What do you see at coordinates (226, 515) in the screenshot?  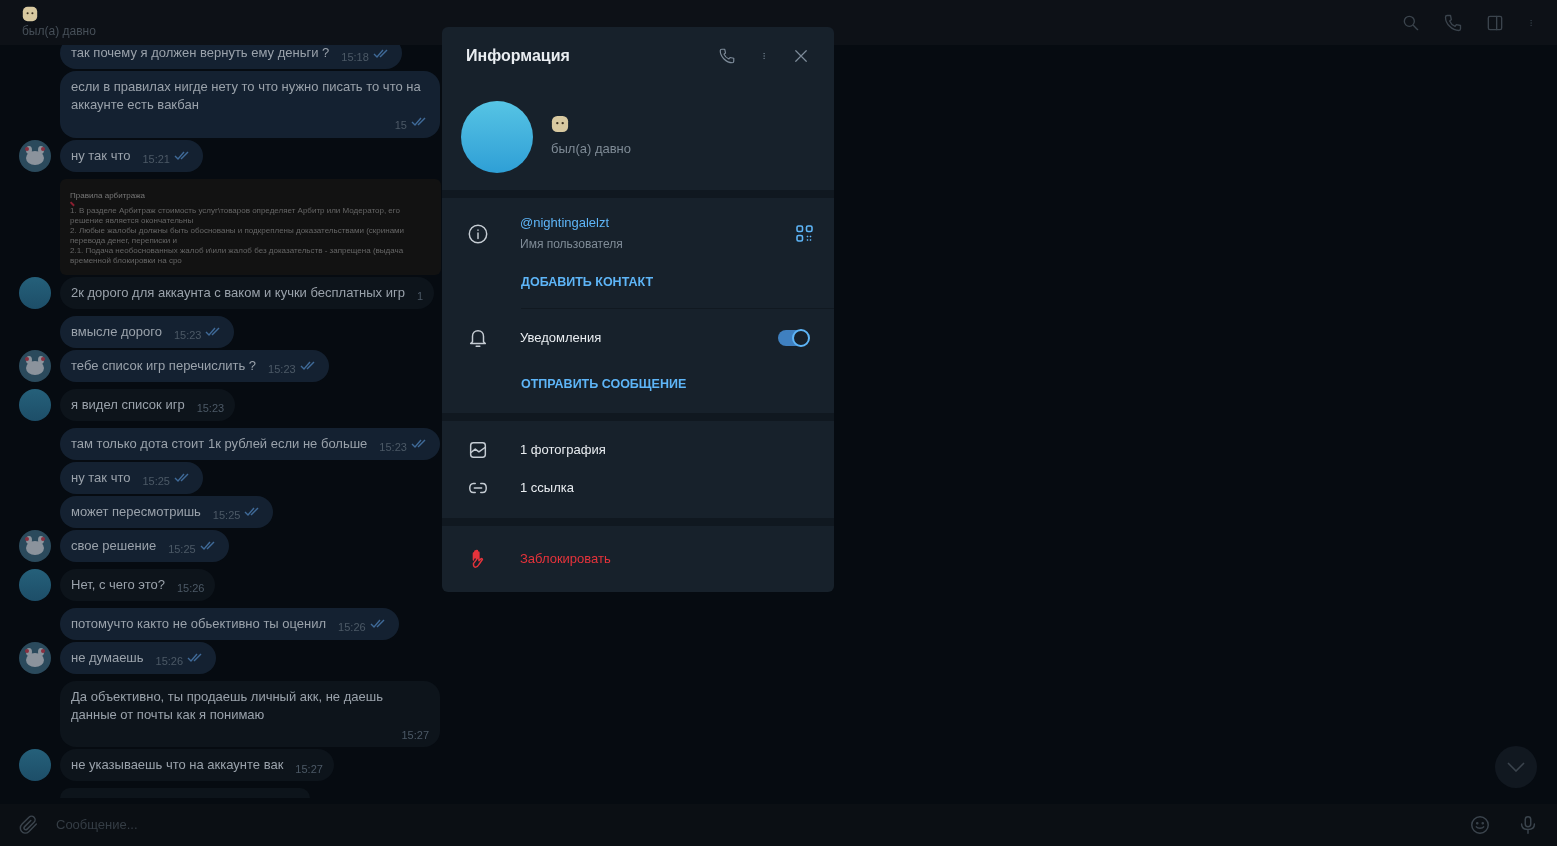 I see `message-time: 15:25` at bounding box center [226, 515].